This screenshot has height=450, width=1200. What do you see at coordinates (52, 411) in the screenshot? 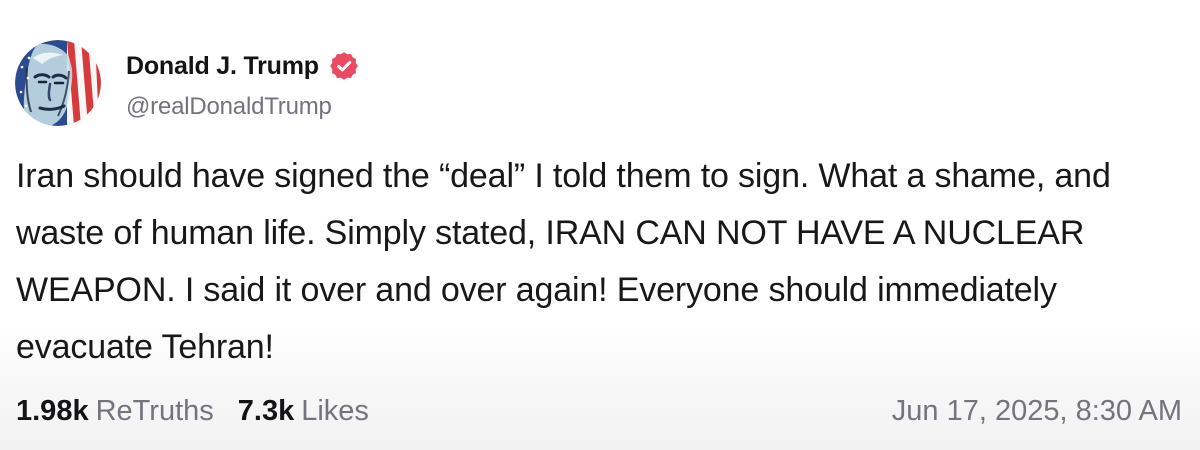
I see `retruths-count: 1.98k` at bounding box center [52, 411].